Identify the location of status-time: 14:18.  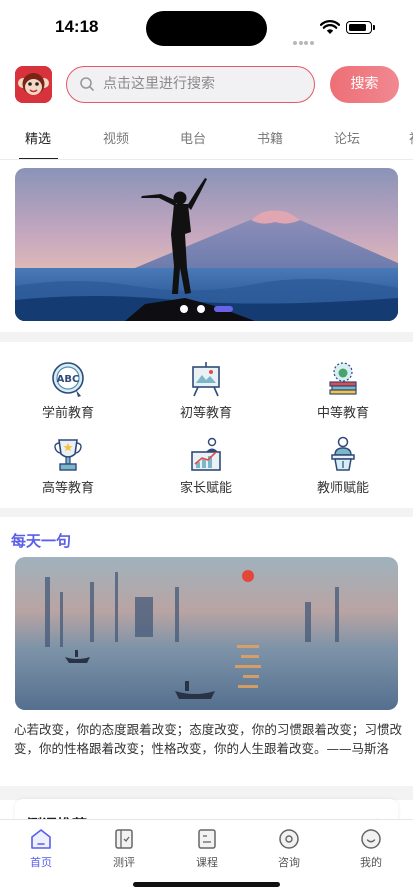
(77, 26).